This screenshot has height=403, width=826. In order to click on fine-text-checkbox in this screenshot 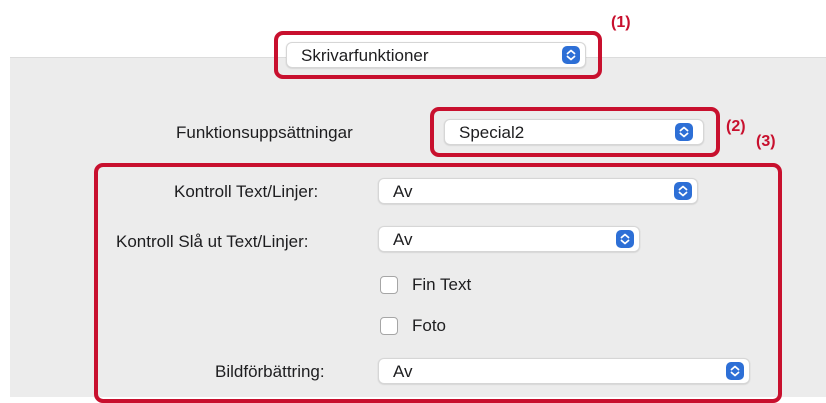, I will do `click(389, 285)`.